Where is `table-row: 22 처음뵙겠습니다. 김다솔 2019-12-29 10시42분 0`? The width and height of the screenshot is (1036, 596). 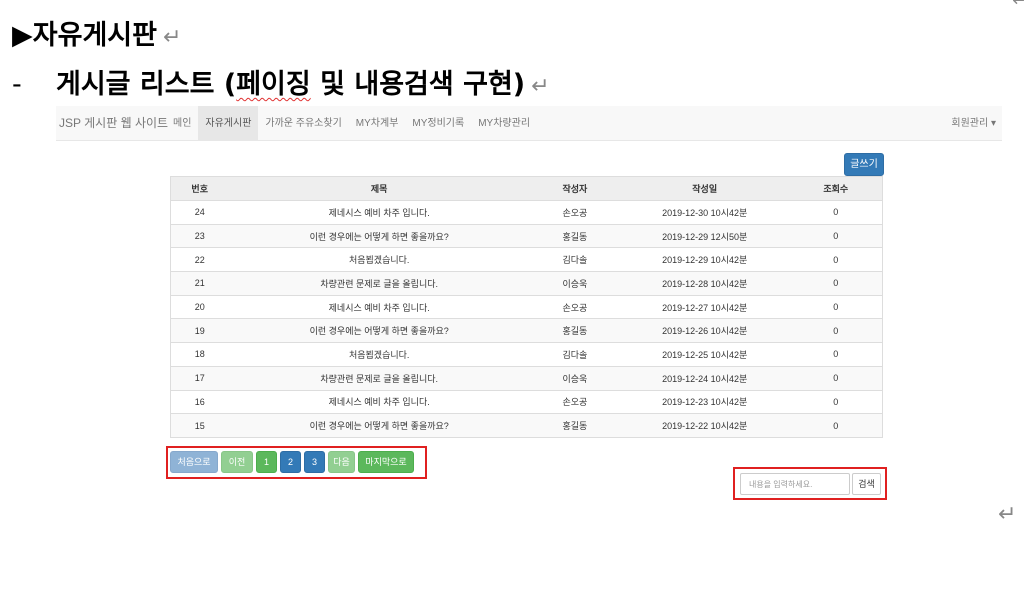
table-row: 22 처음뵙겠습니다. 김다솔 2019-12-29 10시42분 0 is located at coordinates (526, 259).